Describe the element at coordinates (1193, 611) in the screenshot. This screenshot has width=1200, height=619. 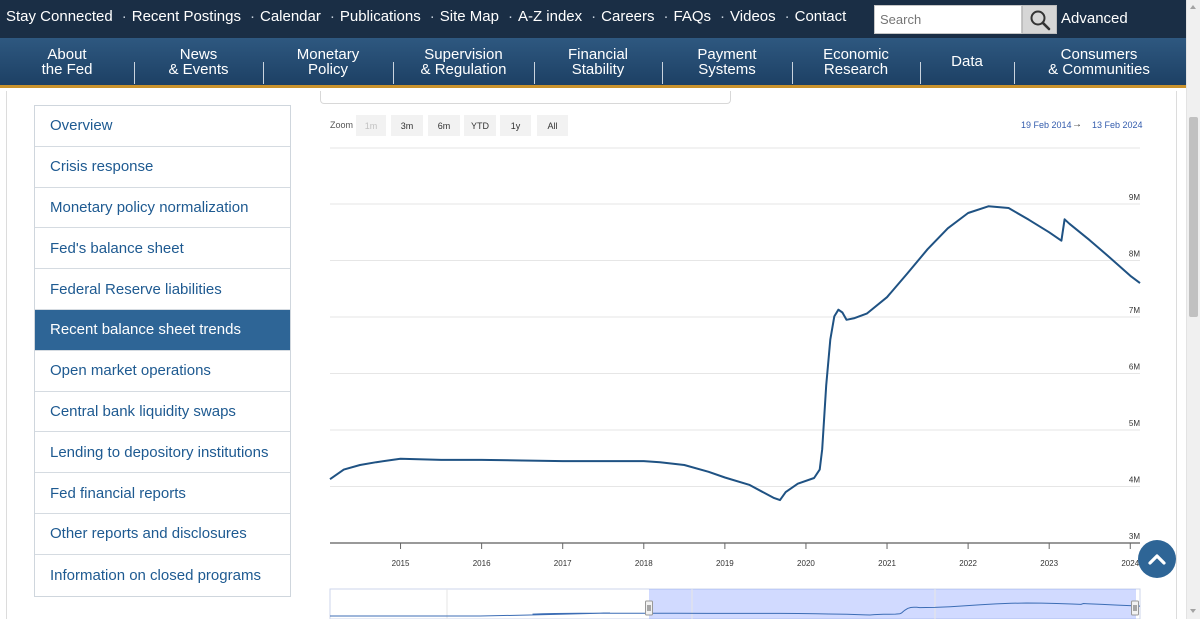
I see `scroll-down-arrow-icon` at that location.